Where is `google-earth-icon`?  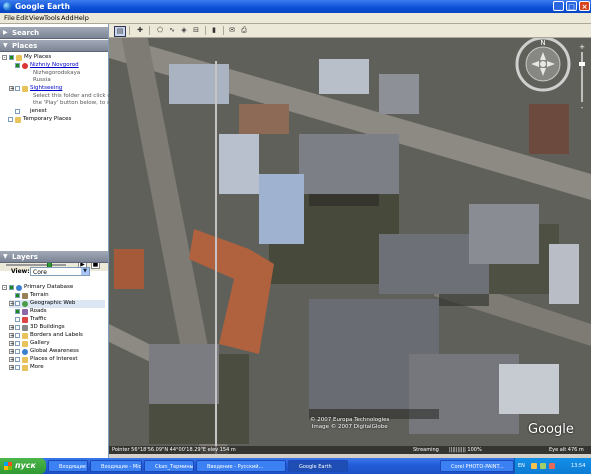
google-earth-icon is located at coordinates (7, 6).